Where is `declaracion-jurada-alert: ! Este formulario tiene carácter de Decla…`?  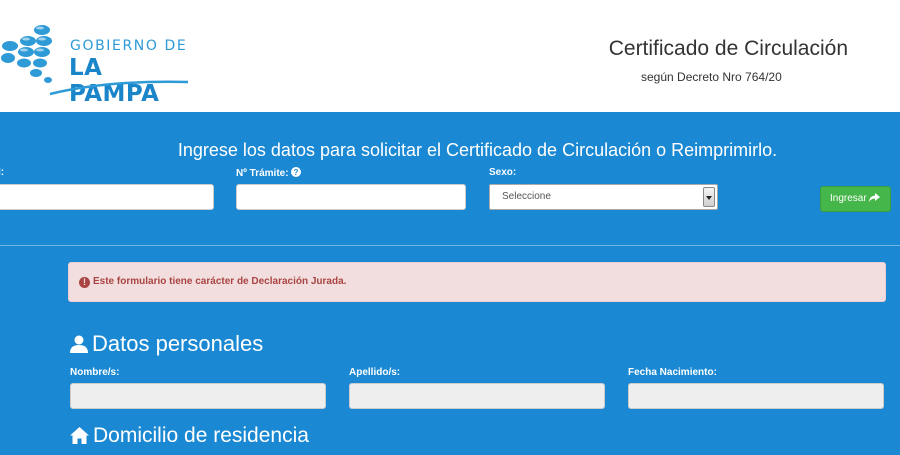
declaracion-jurada-alert: ! Este formulario tiene carácter de Decla… is located at coordinates (477, 282).